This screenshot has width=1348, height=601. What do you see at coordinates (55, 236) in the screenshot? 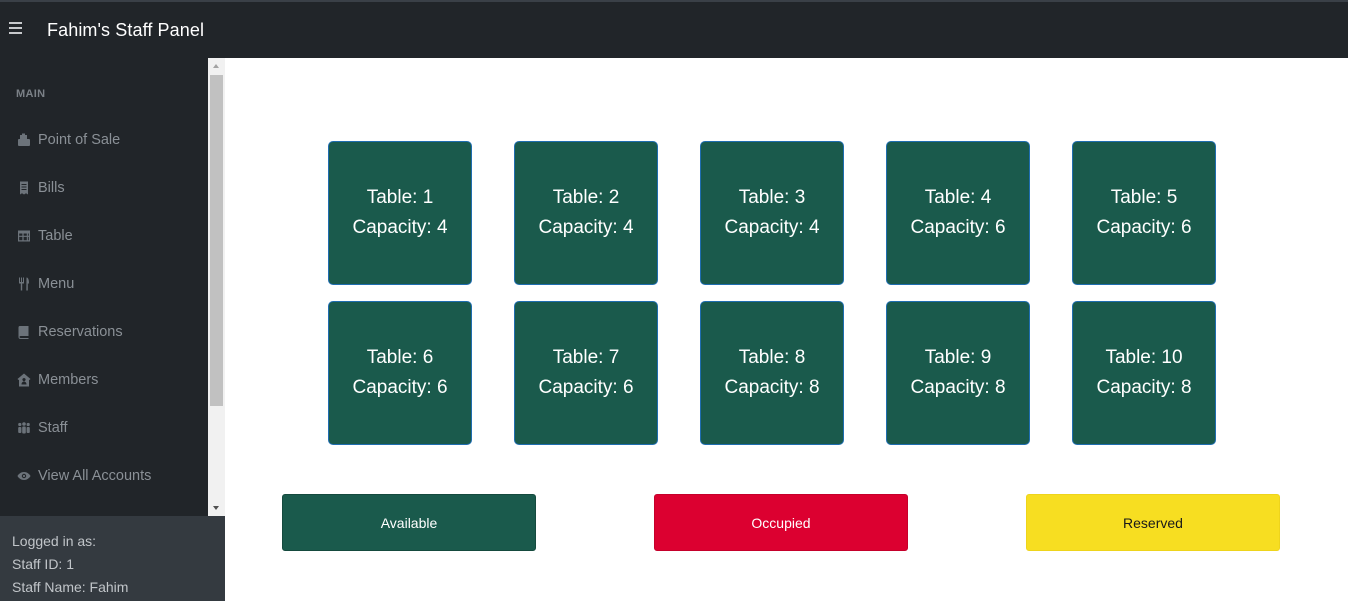
I see `sidebar-item-label: Table` at bounding box center [55, 236].